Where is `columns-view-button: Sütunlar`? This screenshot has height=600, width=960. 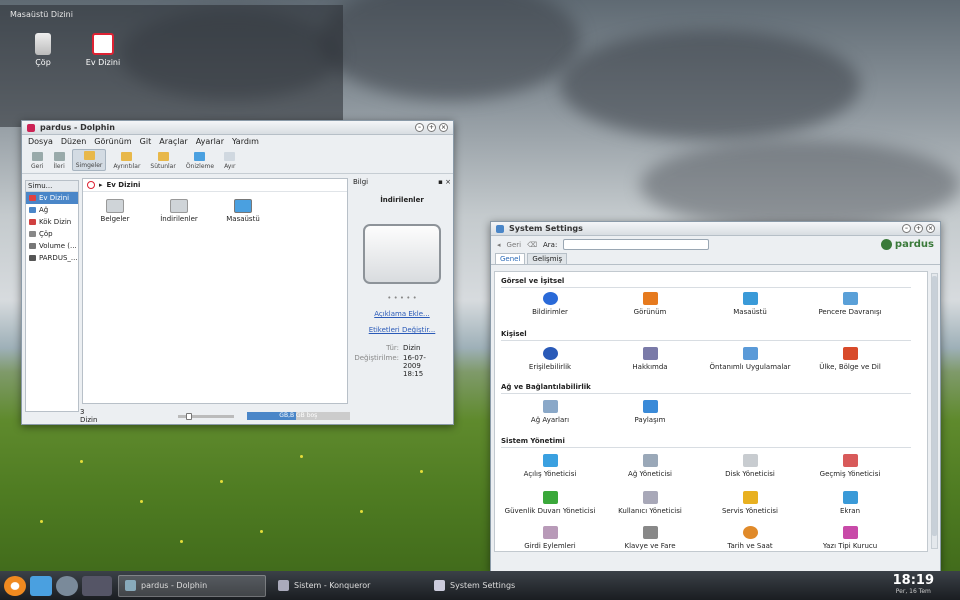 columns-view-button: Sütunlar is located at coordinates (162, 161).